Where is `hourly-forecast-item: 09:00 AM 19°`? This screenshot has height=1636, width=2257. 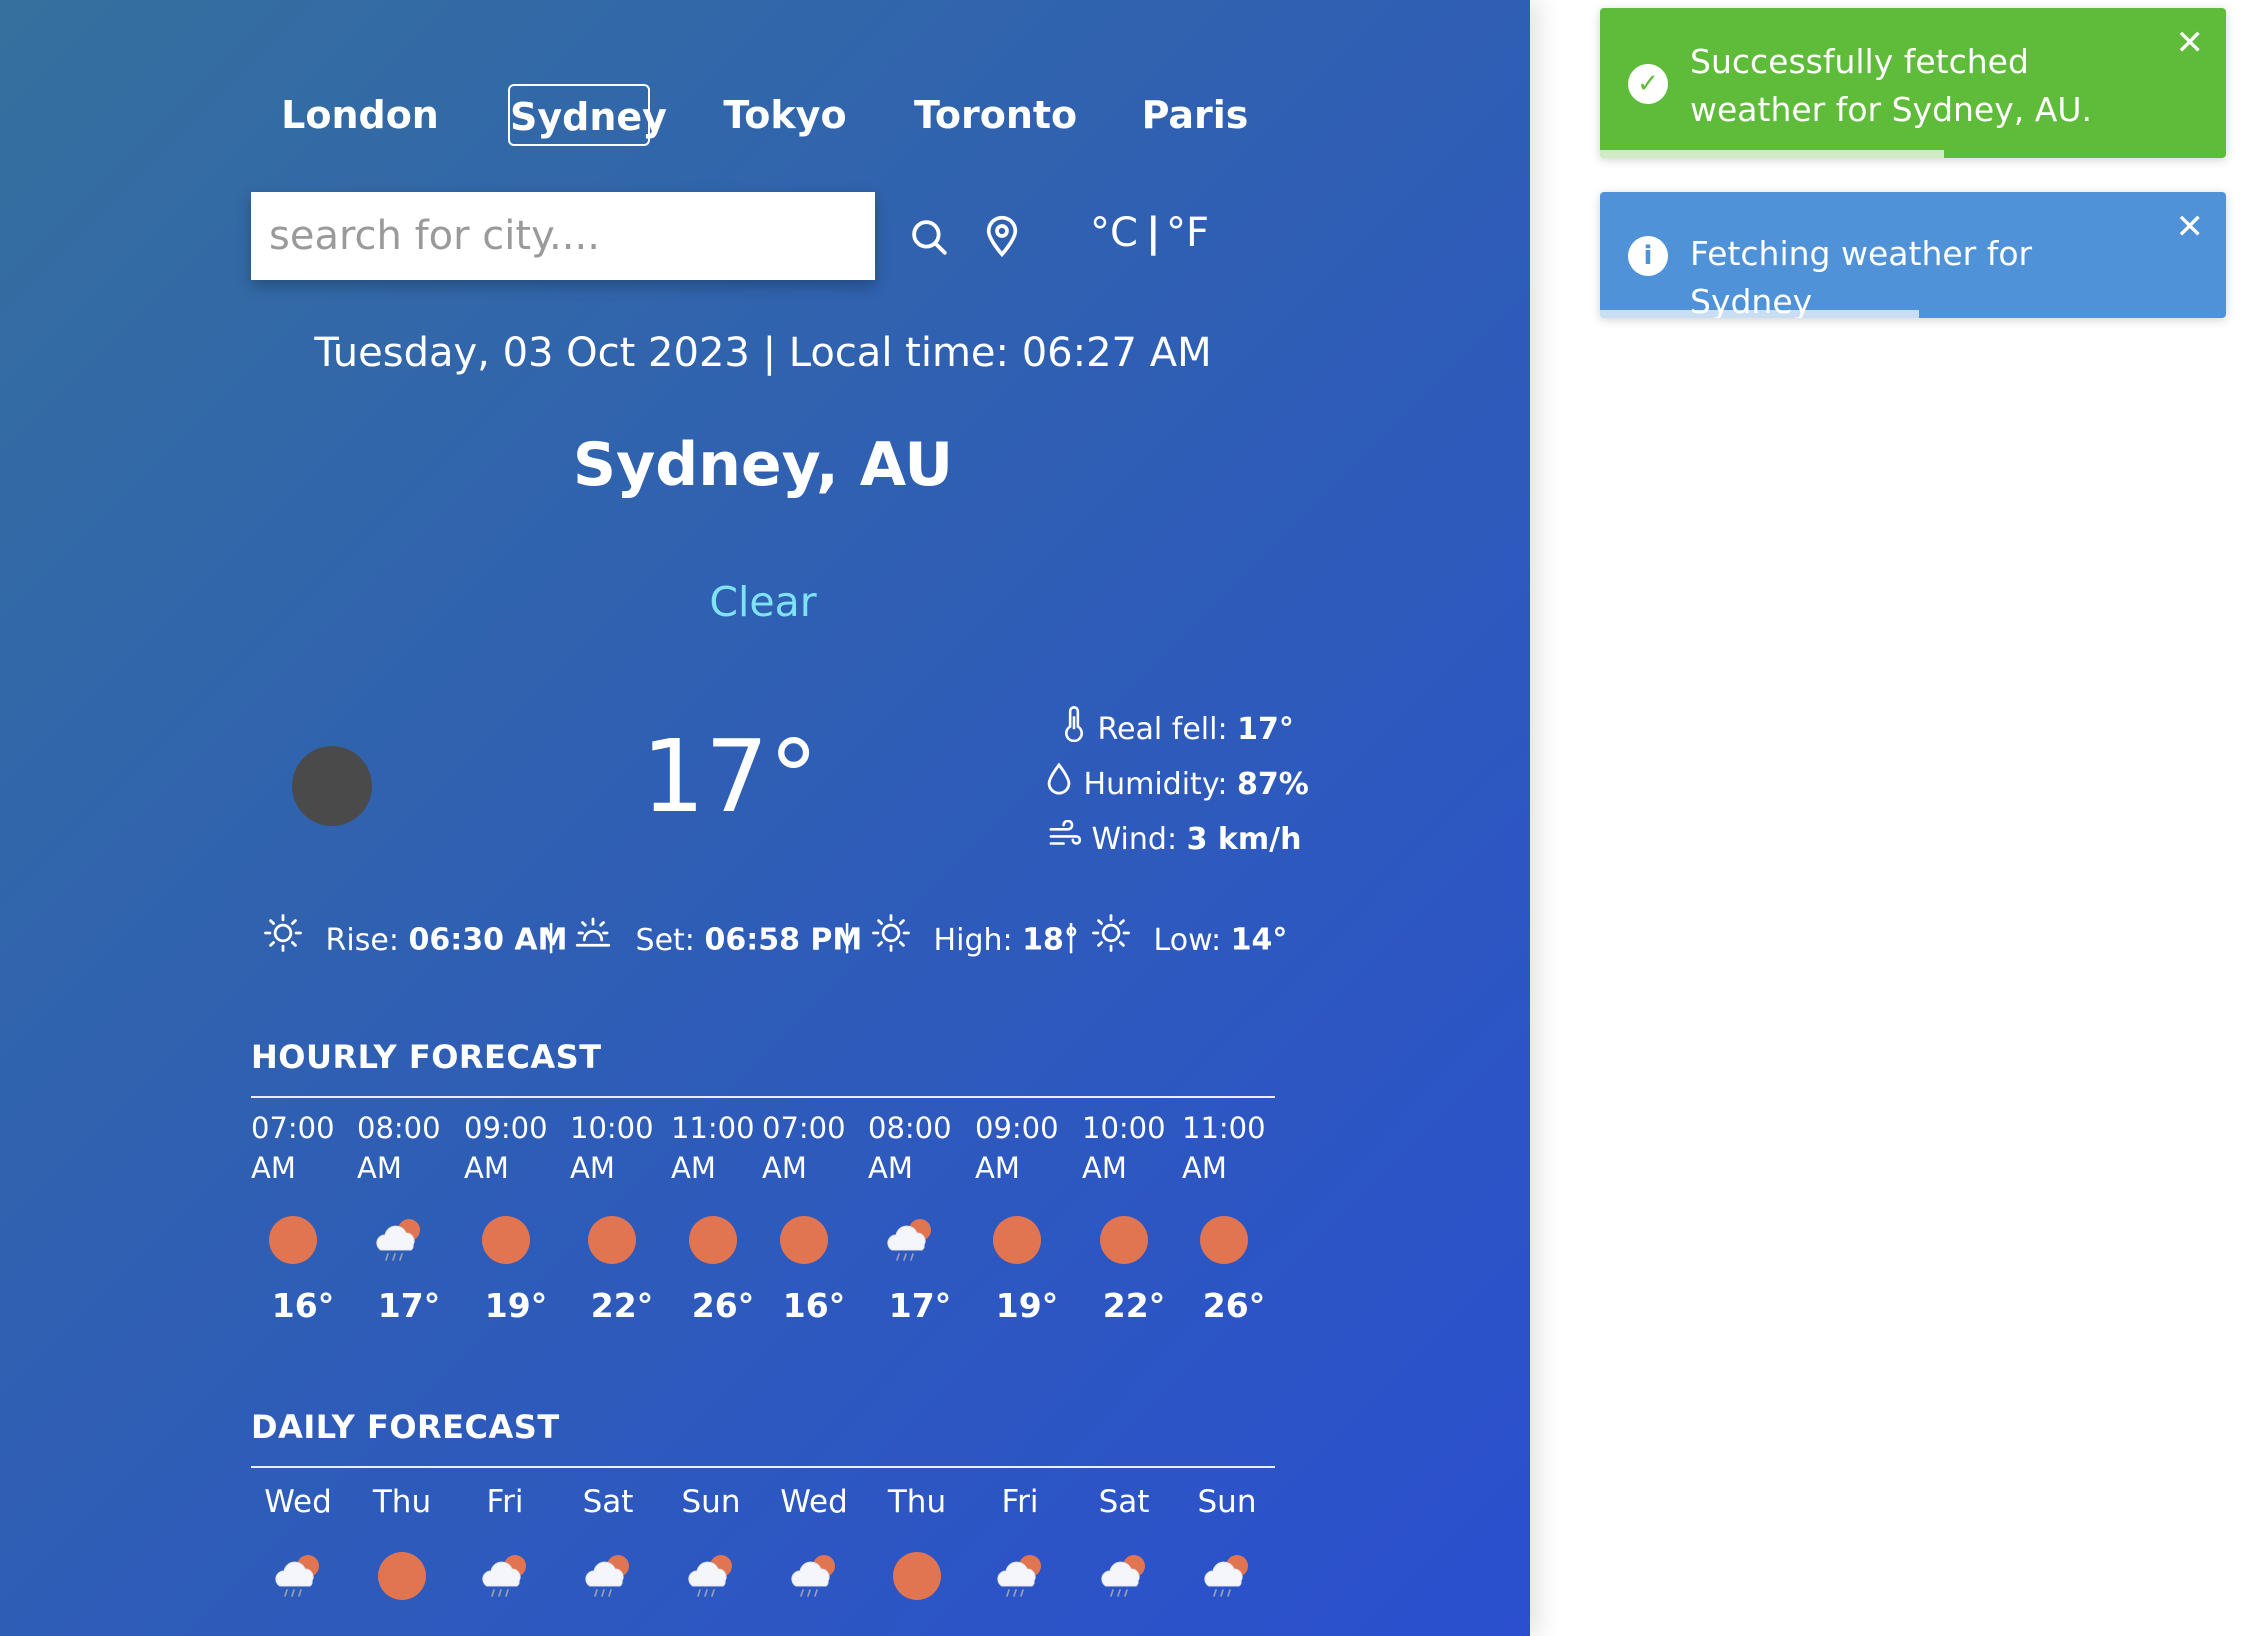 hourly-forecast-item: 09:00 AM 19° is located at coordinates (512, 1216).